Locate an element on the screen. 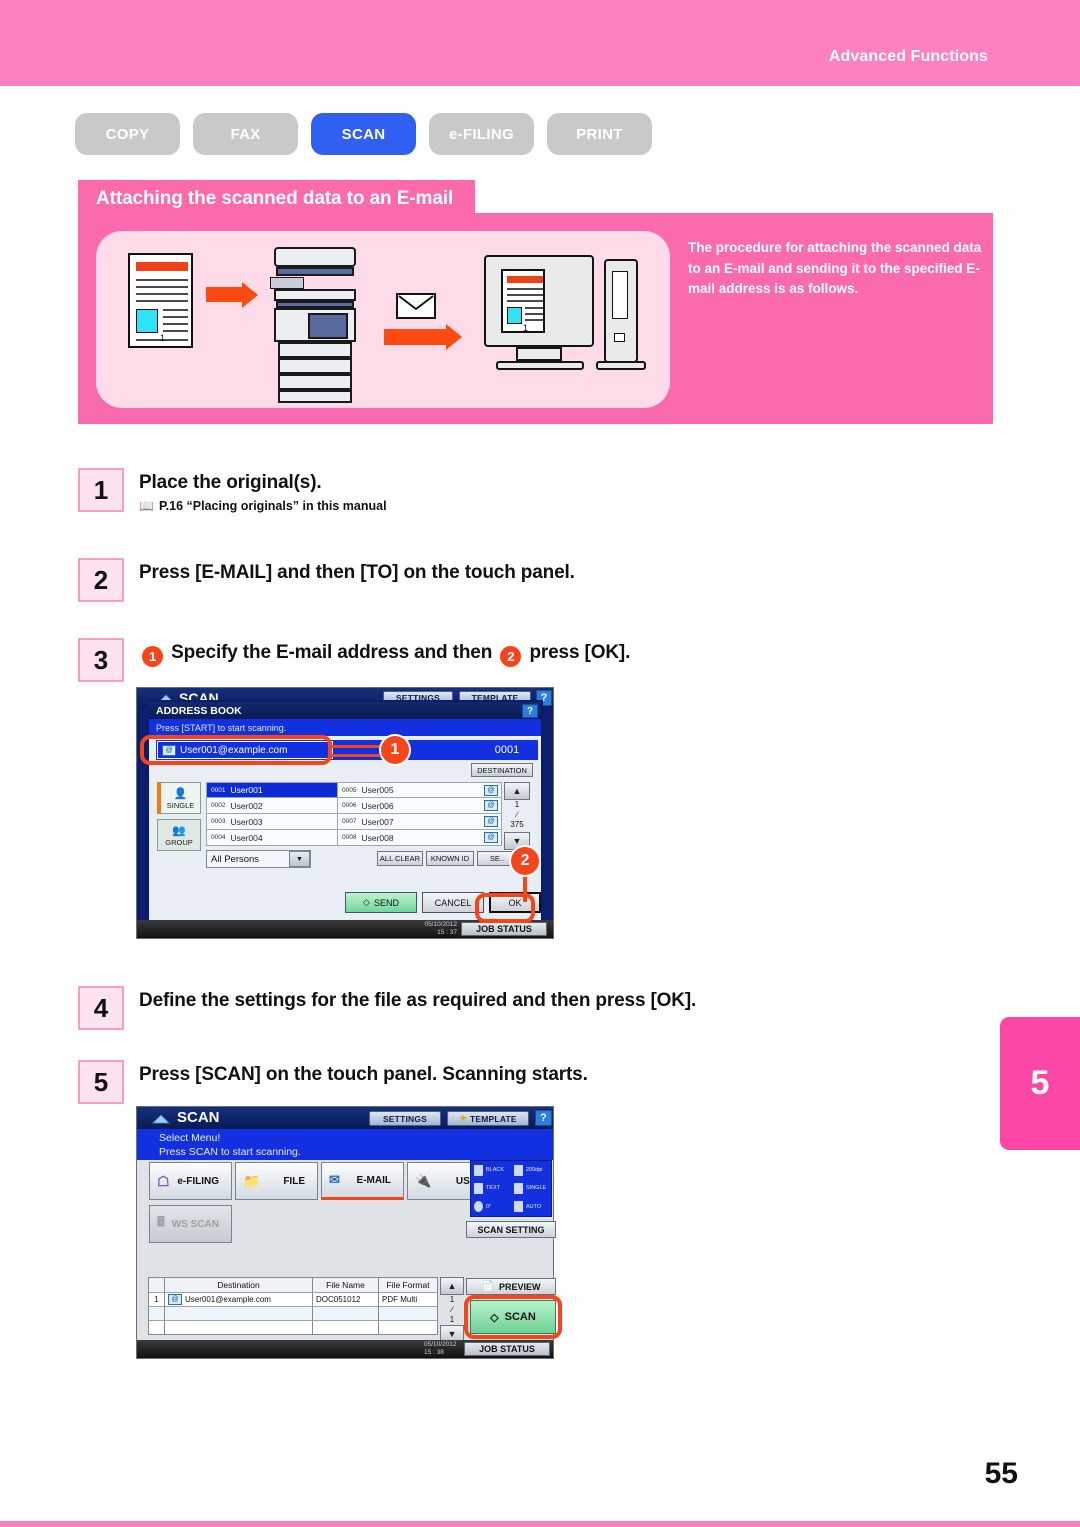  panel5-settings-button: SETTINGS is located at coordinates (405, 1118).